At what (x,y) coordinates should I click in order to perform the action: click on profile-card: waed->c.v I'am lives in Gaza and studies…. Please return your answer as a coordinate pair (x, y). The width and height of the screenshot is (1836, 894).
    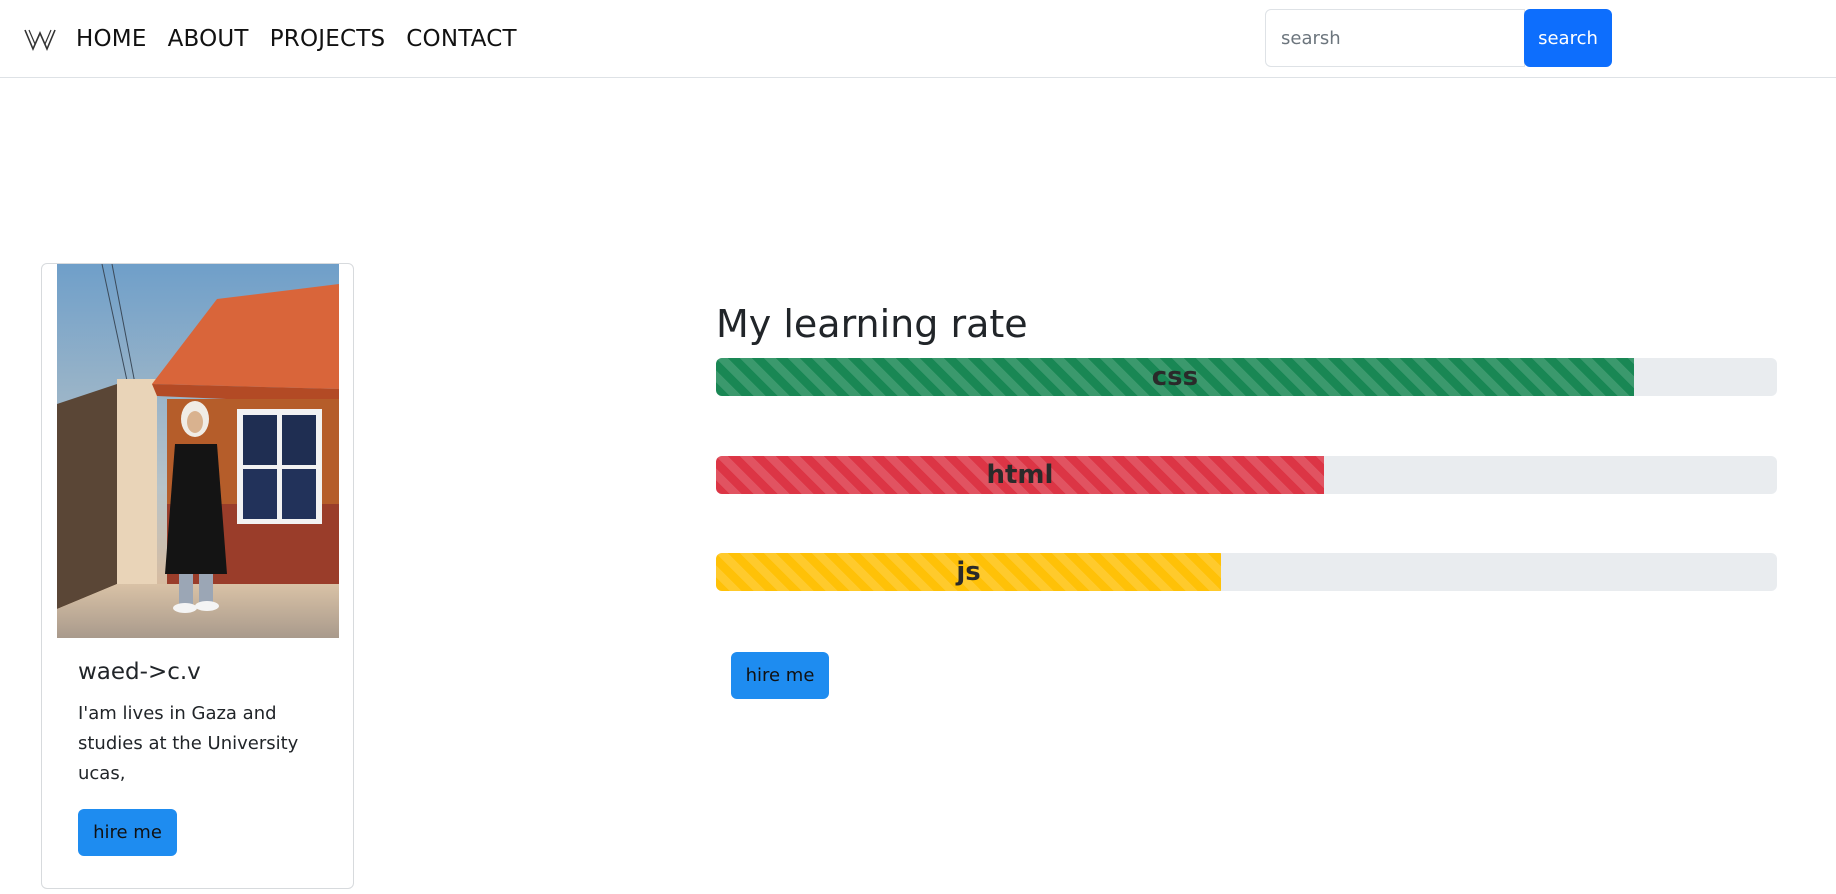
    Looking at the image, I should click on (197, 576).